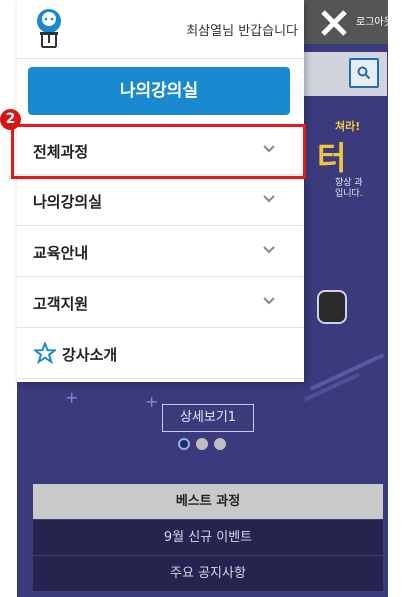 The height and width of the screenshot is (597, 405). I want to click on search-icon, so click(364, 73).